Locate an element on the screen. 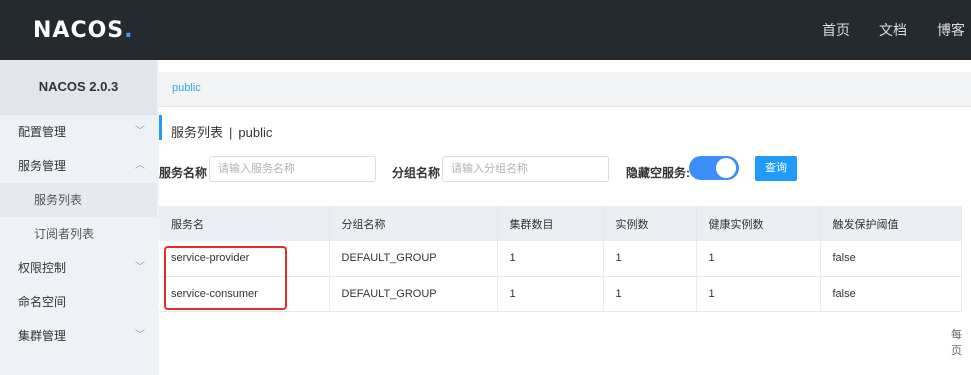 This screenshot has height=375, width=971. highlight-box is located at coordinates (225, 278).